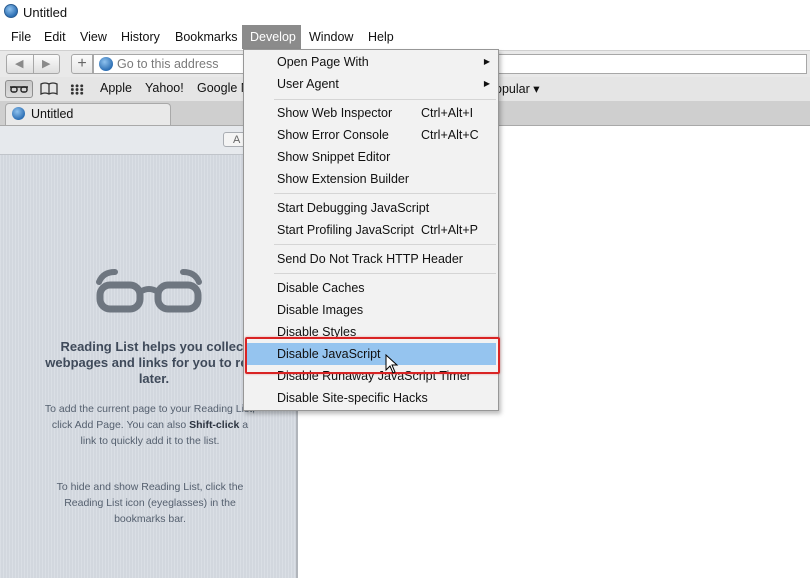  What do you see at coordinates (49, 89) in the screenshot?
I see `book-icon` at bounding box center [49, 89].